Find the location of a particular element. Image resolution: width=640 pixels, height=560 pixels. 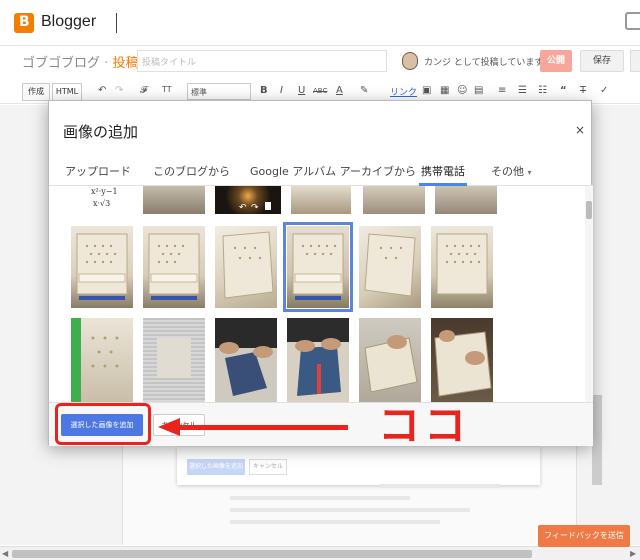

blog-name: ゴブゴブログ is located at coordinates (61, 63).